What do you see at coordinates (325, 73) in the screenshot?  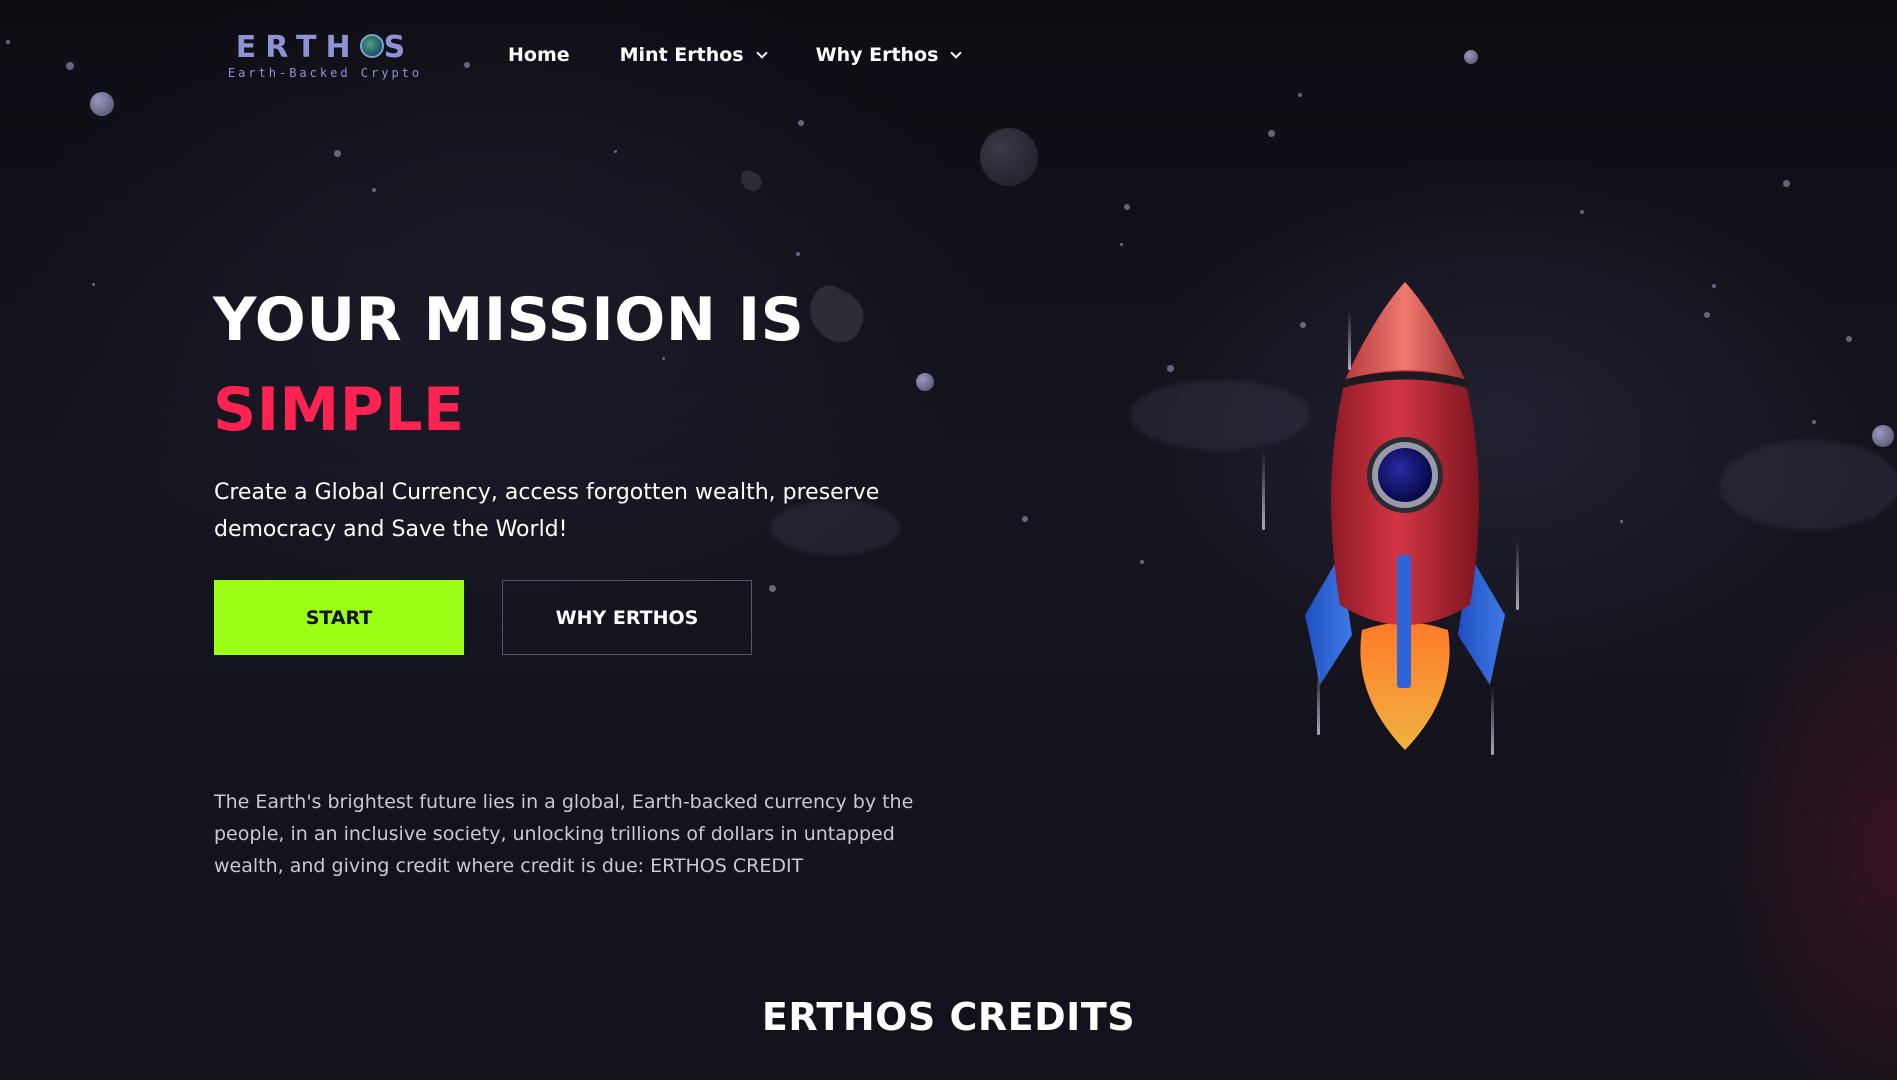 I see `logo-tagline: Earth-Backed Crypto` at bounding box center [325, 73].